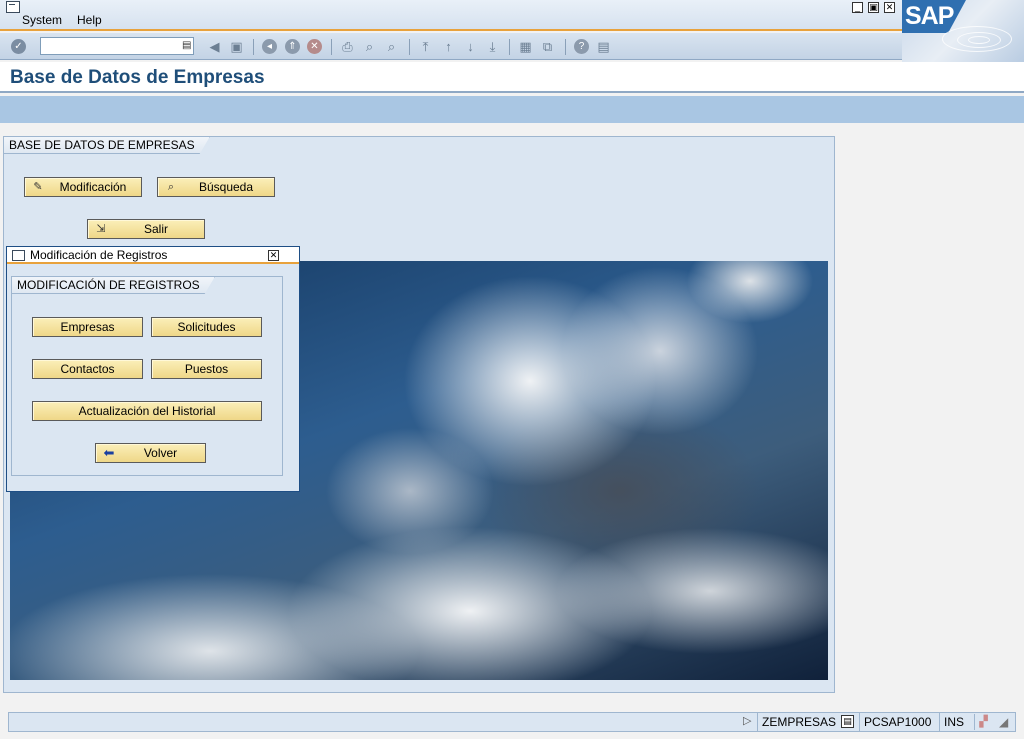 The width and height of the screenshot is (1024, 739). Describe the element at coordinates (963, 31) in the screenshot. I see `sap-logo: SAP` at that location.